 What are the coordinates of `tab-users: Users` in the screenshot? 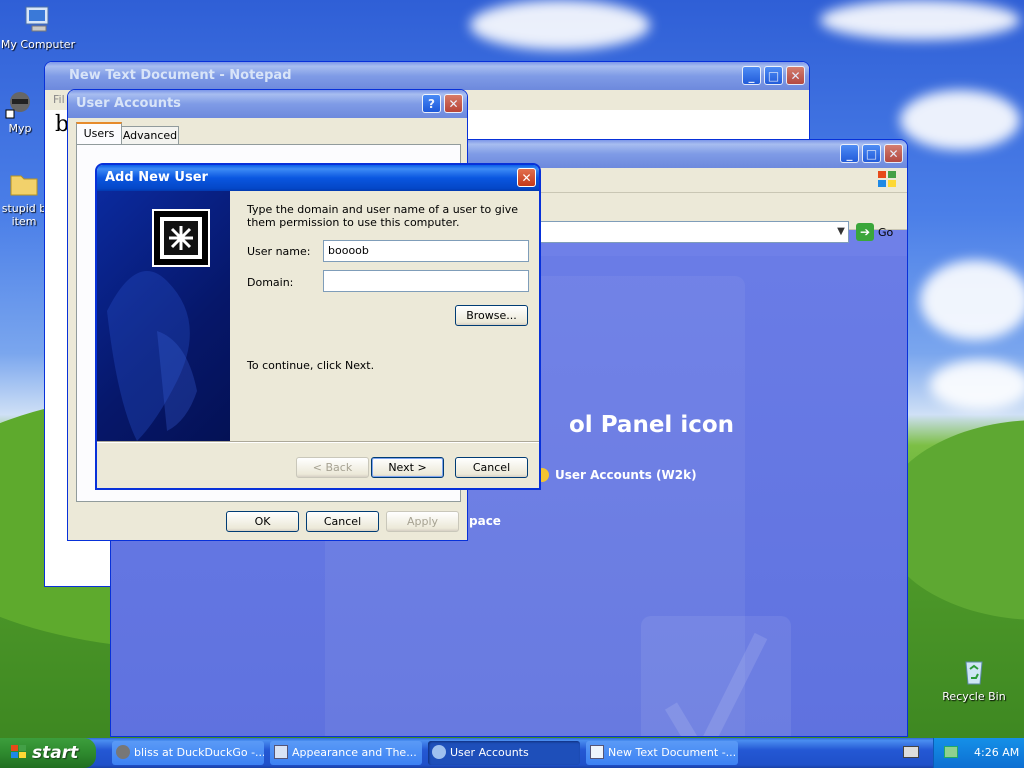 It's located at (99, 134).